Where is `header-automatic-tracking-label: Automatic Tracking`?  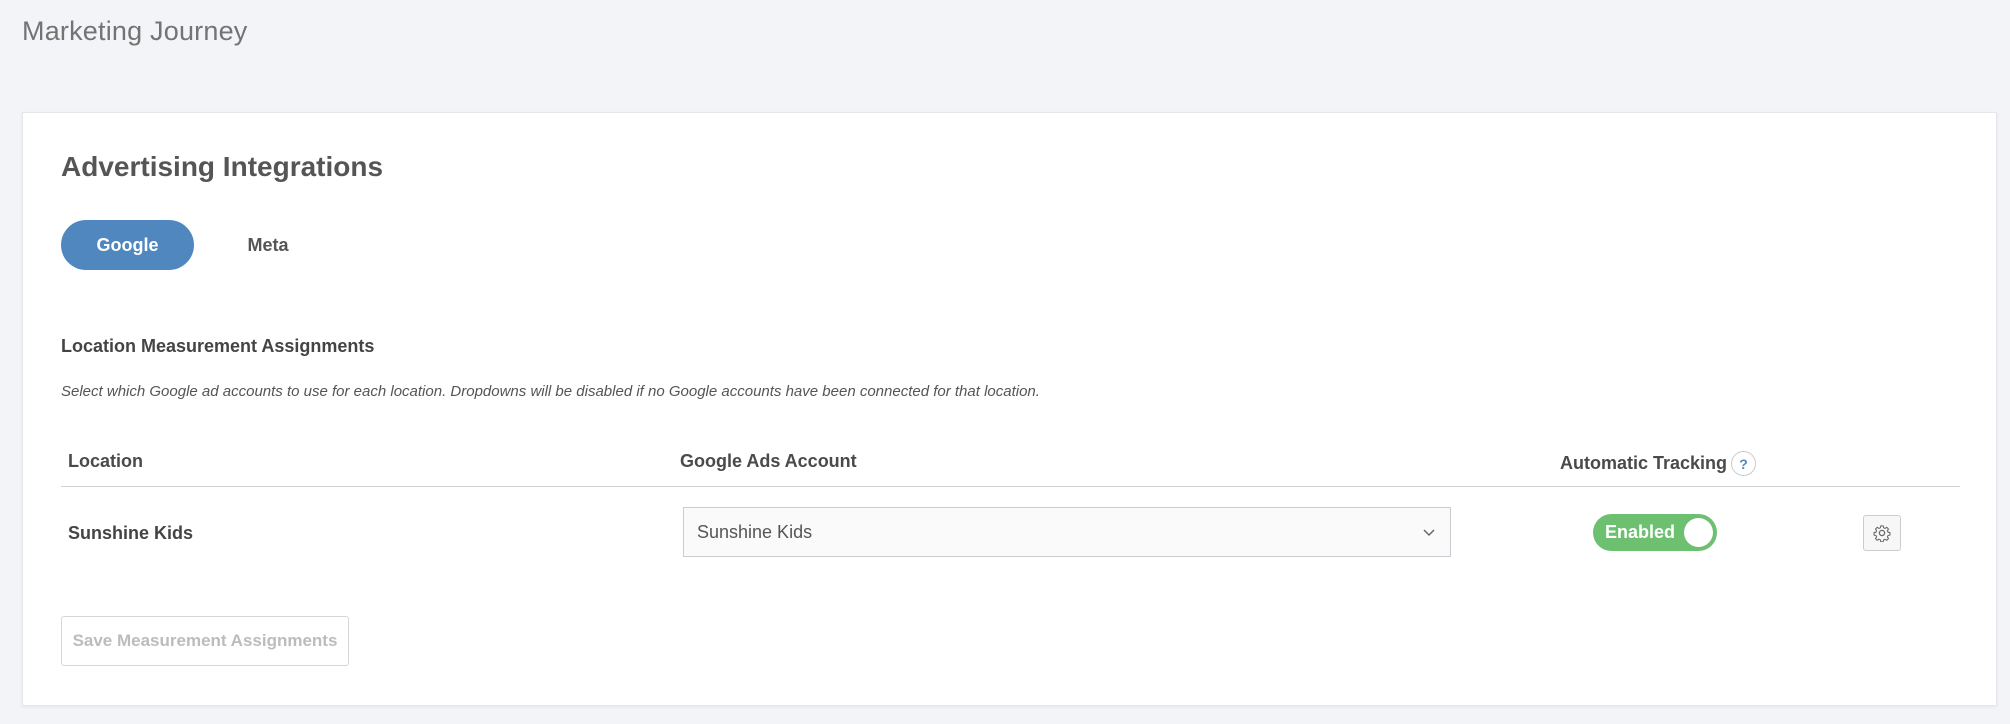
header-automatic-tracking-label: Automatic Tracking is located at coordinates (1644, 463).